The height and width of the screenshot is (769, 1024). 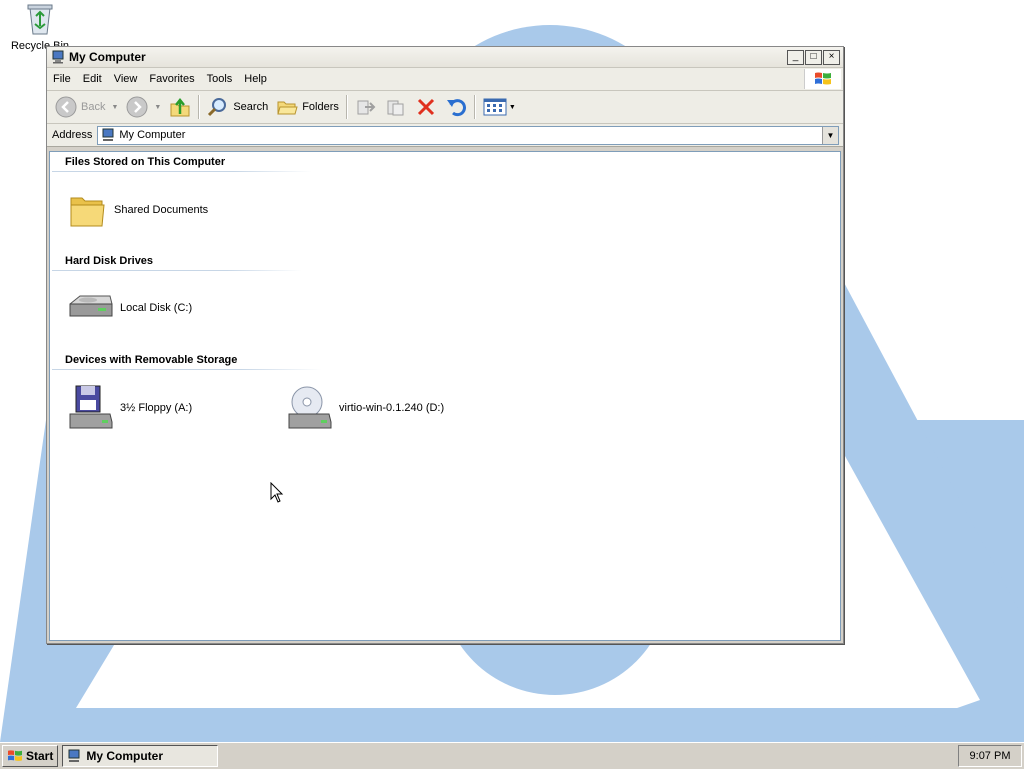 I want to click on delete-button, so click(x=426, y=107).